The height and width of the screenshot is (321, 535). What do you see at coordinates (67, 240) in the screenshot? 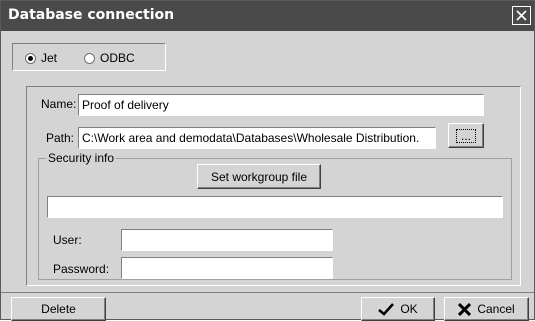
I see `user-label: User:` at bounding box center [67, 240].